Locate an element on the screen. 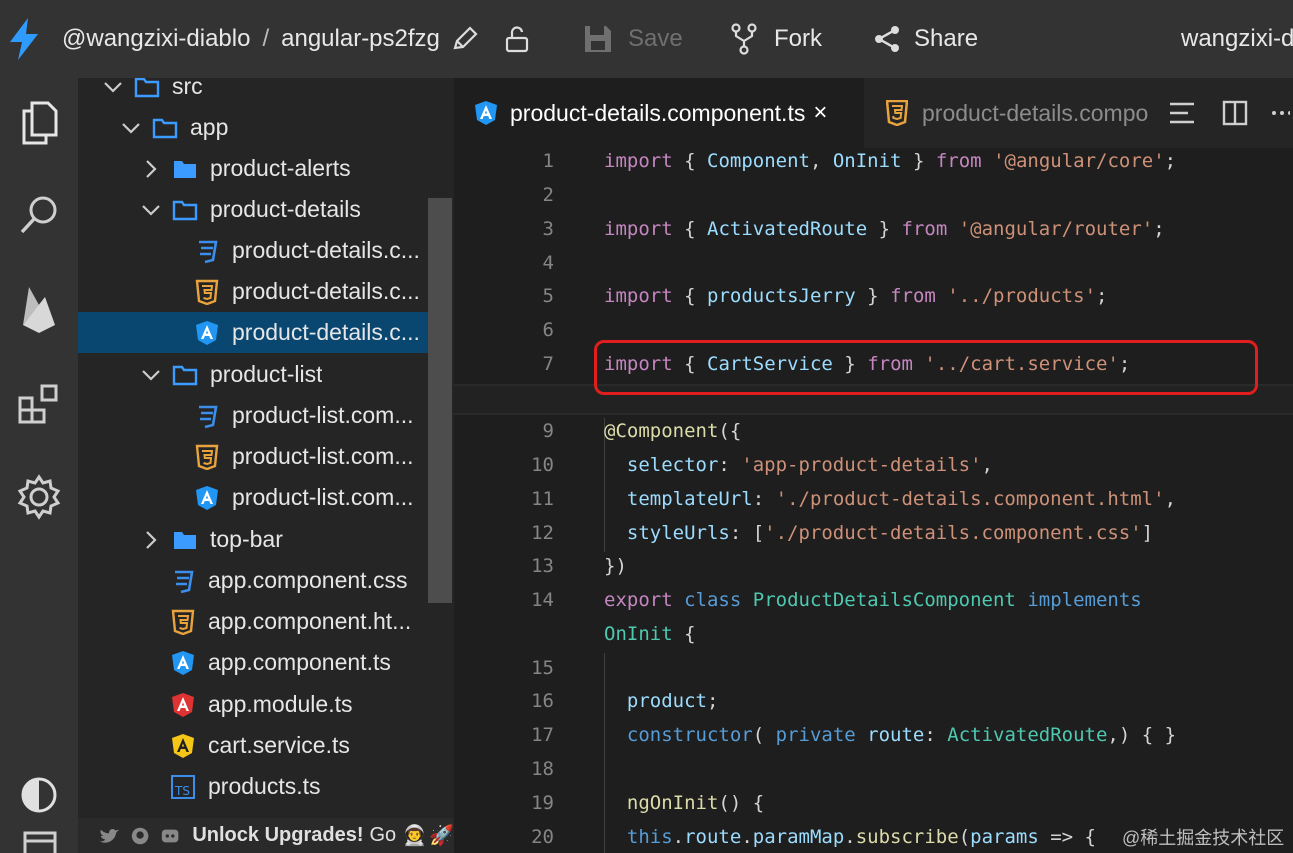 This screenshot has width=1293, height=853. settings-activity is located at coordinates (39, 497).